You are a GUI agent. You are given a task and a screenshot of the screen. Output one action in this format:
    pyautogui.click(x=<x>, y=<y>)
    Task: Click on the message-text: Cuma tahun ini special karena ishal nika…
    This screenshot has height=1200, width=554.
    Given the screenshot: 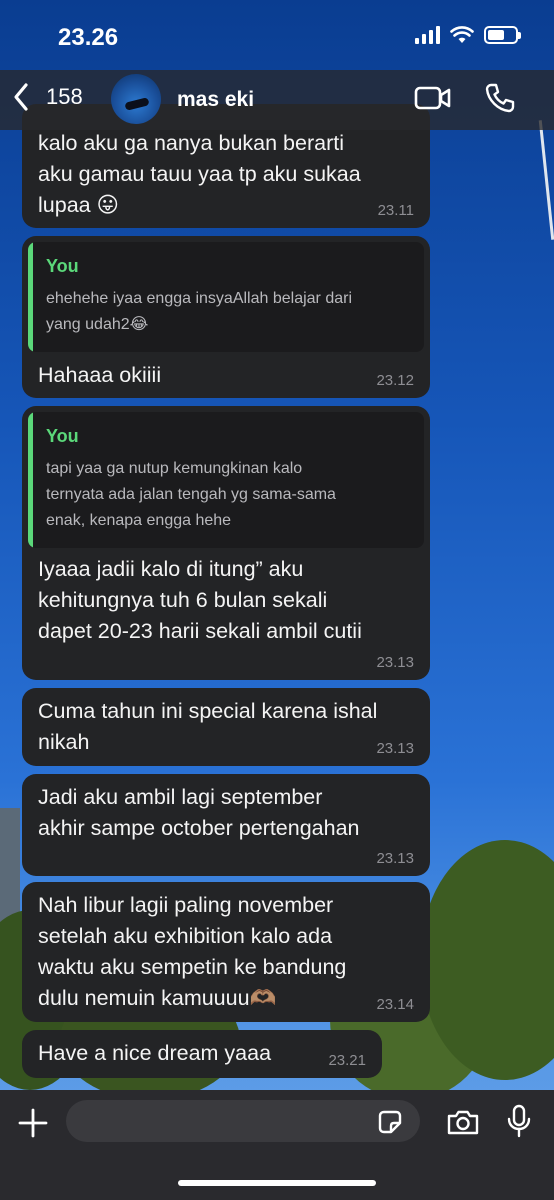 What is the action you would take?
    pyautogui.click(x=208, y=726)
    